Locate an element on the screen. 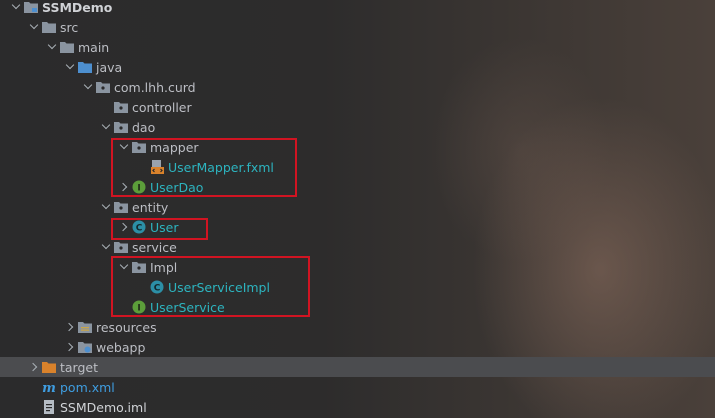 The height and width of the screenshot is (418, 715). web-folder-icon is located at coordinates (85, 347).